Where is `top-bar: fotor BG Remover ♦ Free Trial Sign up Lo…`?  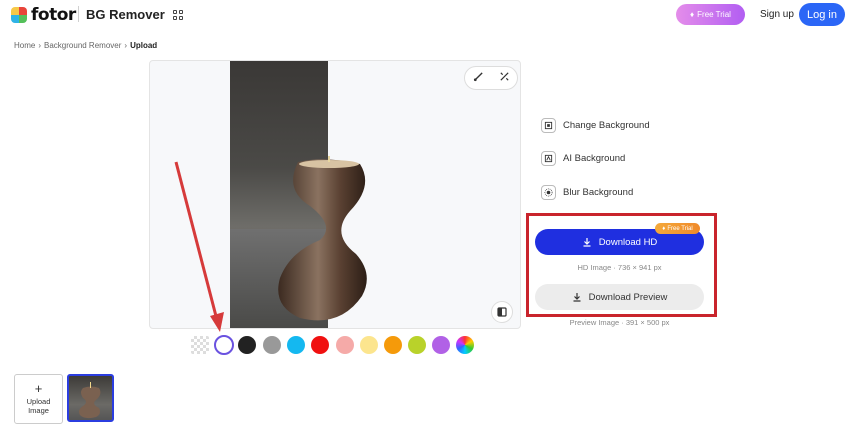
top-bar: fotor BG Remover ♦ Free Trial Sign up Lo… is located at coordinates (425, 15).